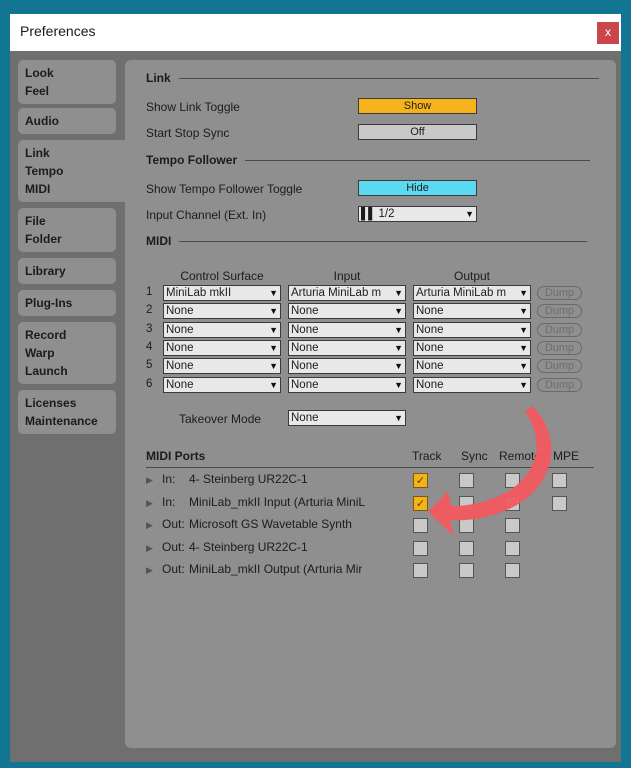 The height and width of the screenshot is (768, 631). I want to click on sidebar-tab-label: Record, so click(46, 335).